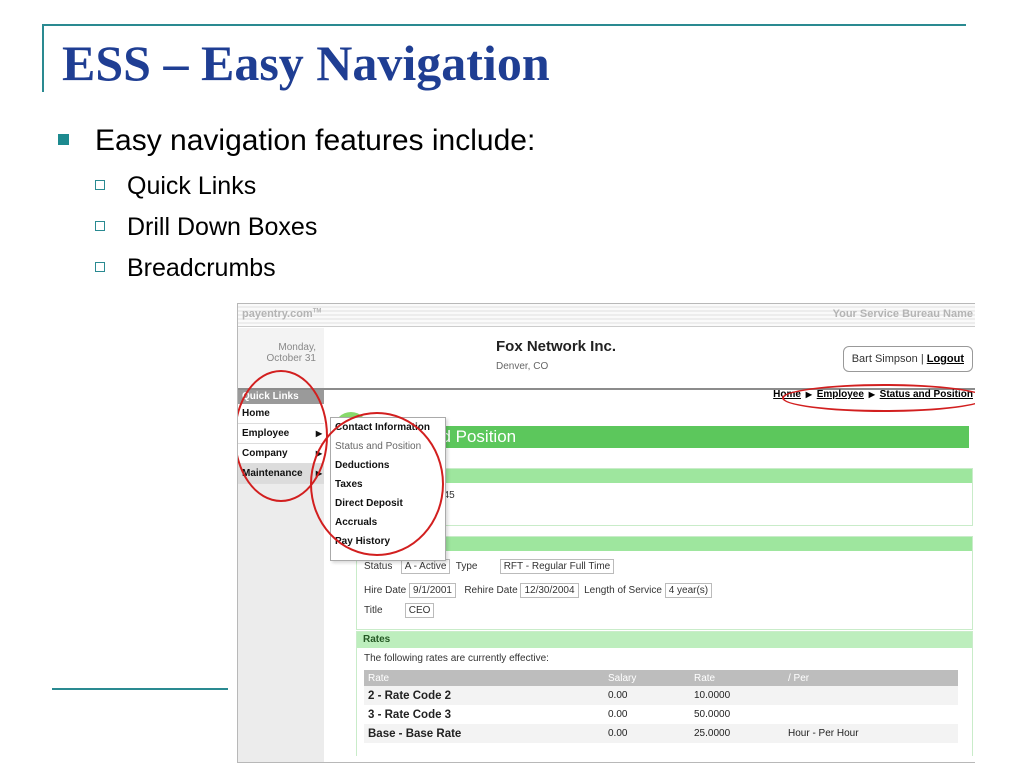 This screenshot has width=1024, height=768. What do you see at coordinates (43, 58) in the screenshot?
I see `slide-frame-left-line` at bounding box center [43, 58].